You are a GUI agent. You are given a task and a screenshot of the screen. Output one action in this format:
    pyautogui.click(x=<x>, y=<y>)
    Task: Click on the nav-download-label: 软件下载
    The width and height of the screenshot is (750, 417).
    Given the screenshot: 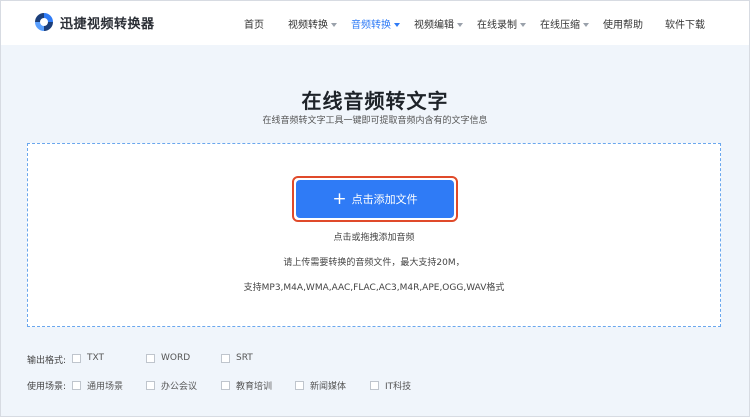 What is the action you would take?
    pyautogui.click(x=685, y=25)
    